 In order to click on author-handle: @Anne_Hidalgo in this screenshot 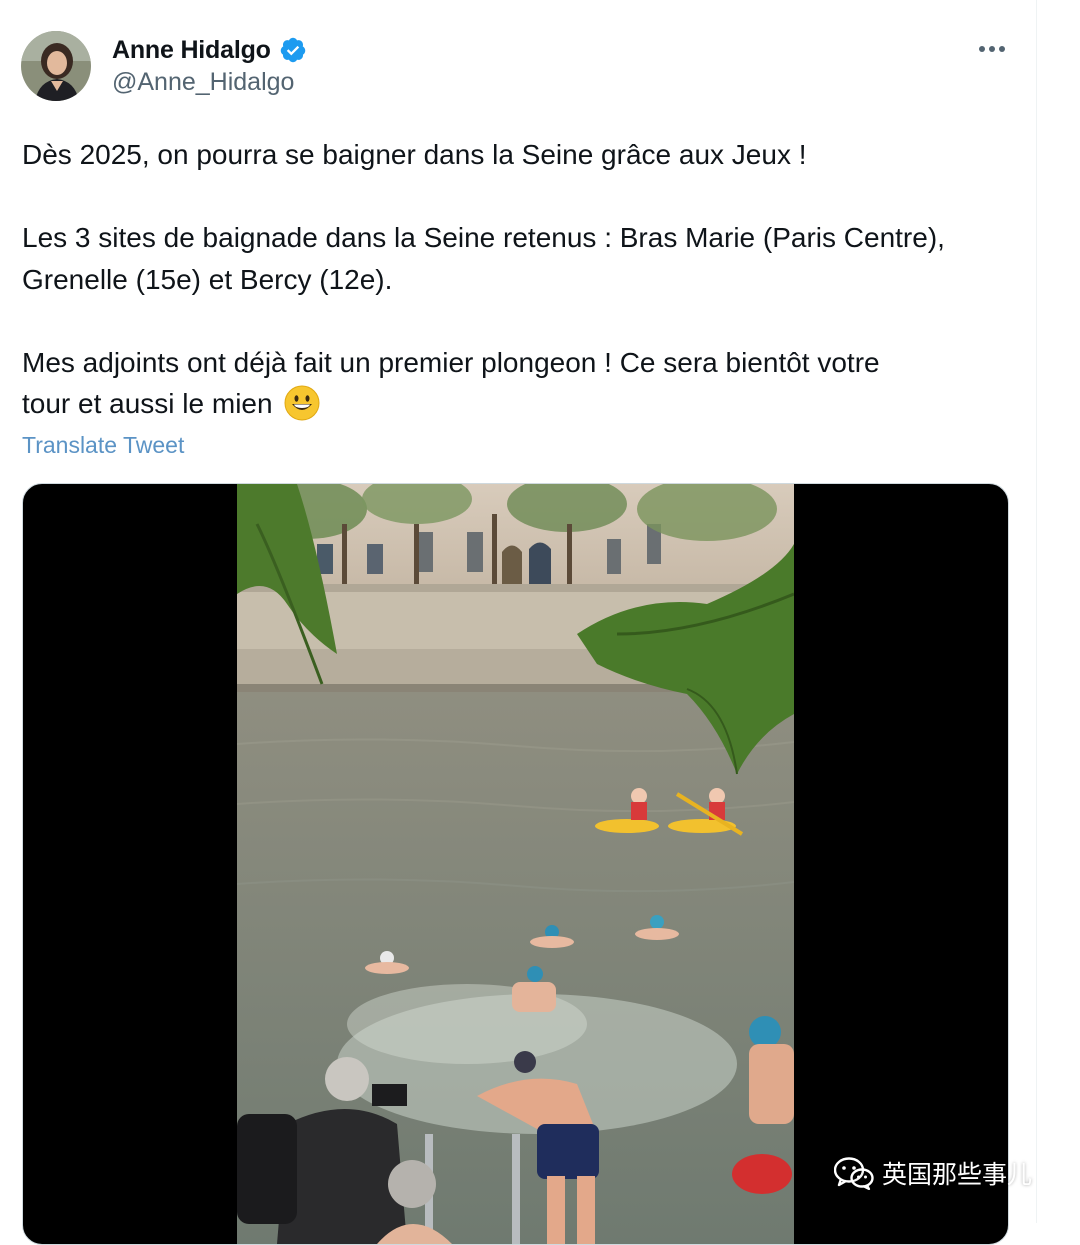, I will do `click(203, 82)`.